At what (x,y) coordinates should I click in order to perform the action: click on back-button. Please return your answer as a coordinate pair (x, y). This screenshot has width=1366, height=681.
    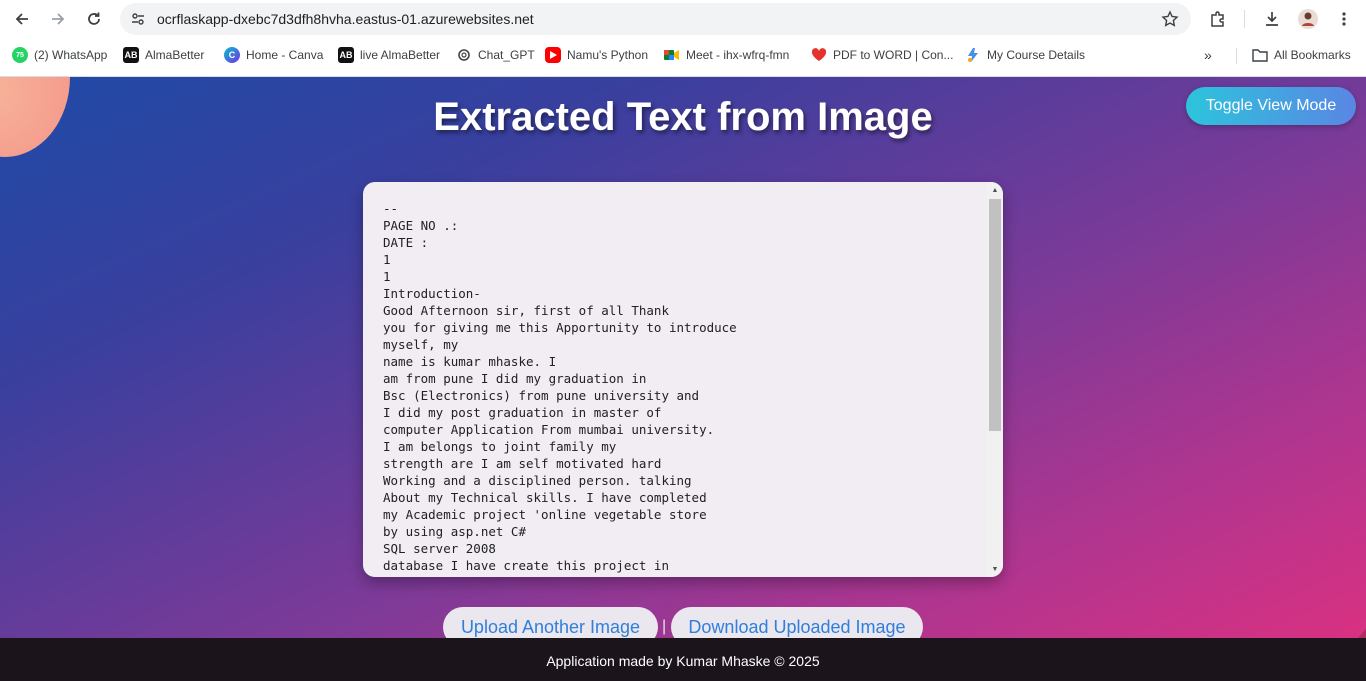
    Looking at the image, I should click on (22, 19).